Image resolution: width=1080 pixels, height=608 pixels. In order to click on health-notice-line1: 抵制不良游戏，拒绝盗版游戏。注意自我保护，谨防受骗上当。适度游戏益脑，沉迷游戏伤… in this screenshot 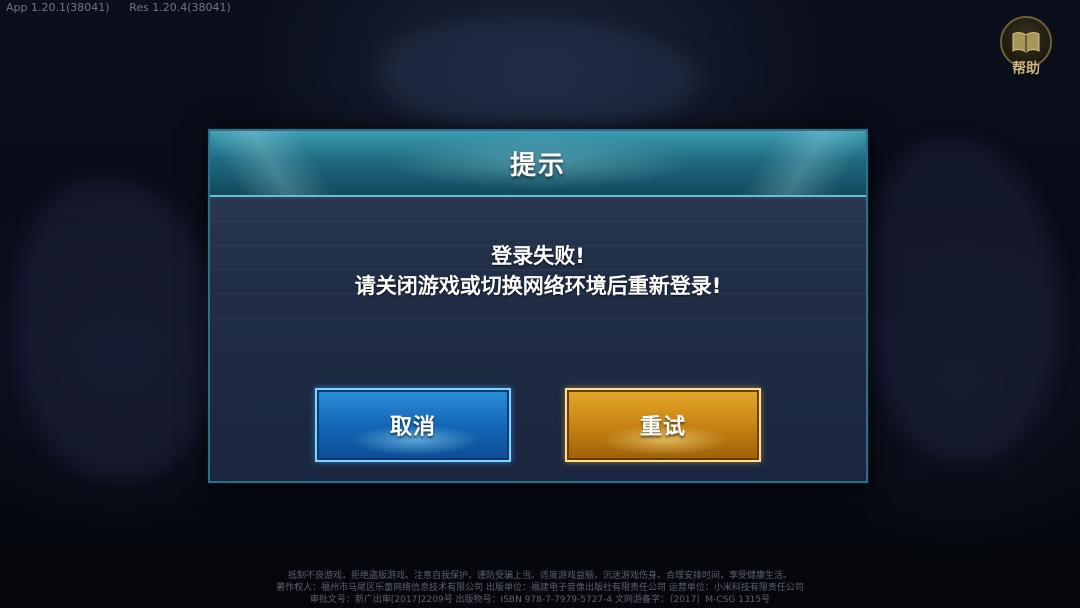, I will do `click(539, 576)`.